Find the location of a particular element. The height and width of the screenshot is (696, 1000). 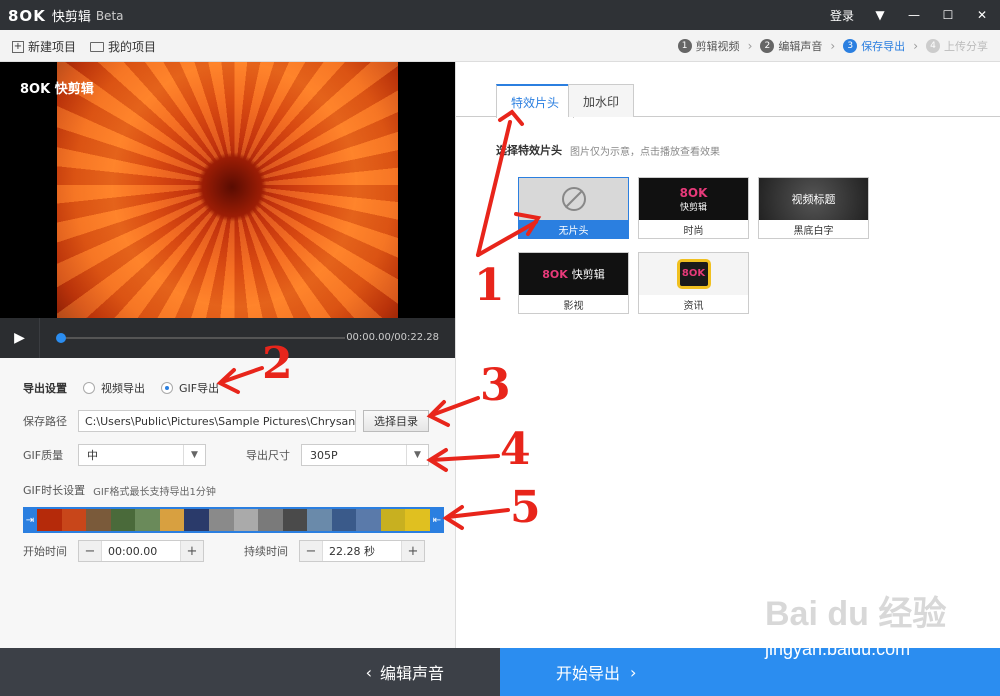

no-intro-thumb is located at coordinates (573, 199).